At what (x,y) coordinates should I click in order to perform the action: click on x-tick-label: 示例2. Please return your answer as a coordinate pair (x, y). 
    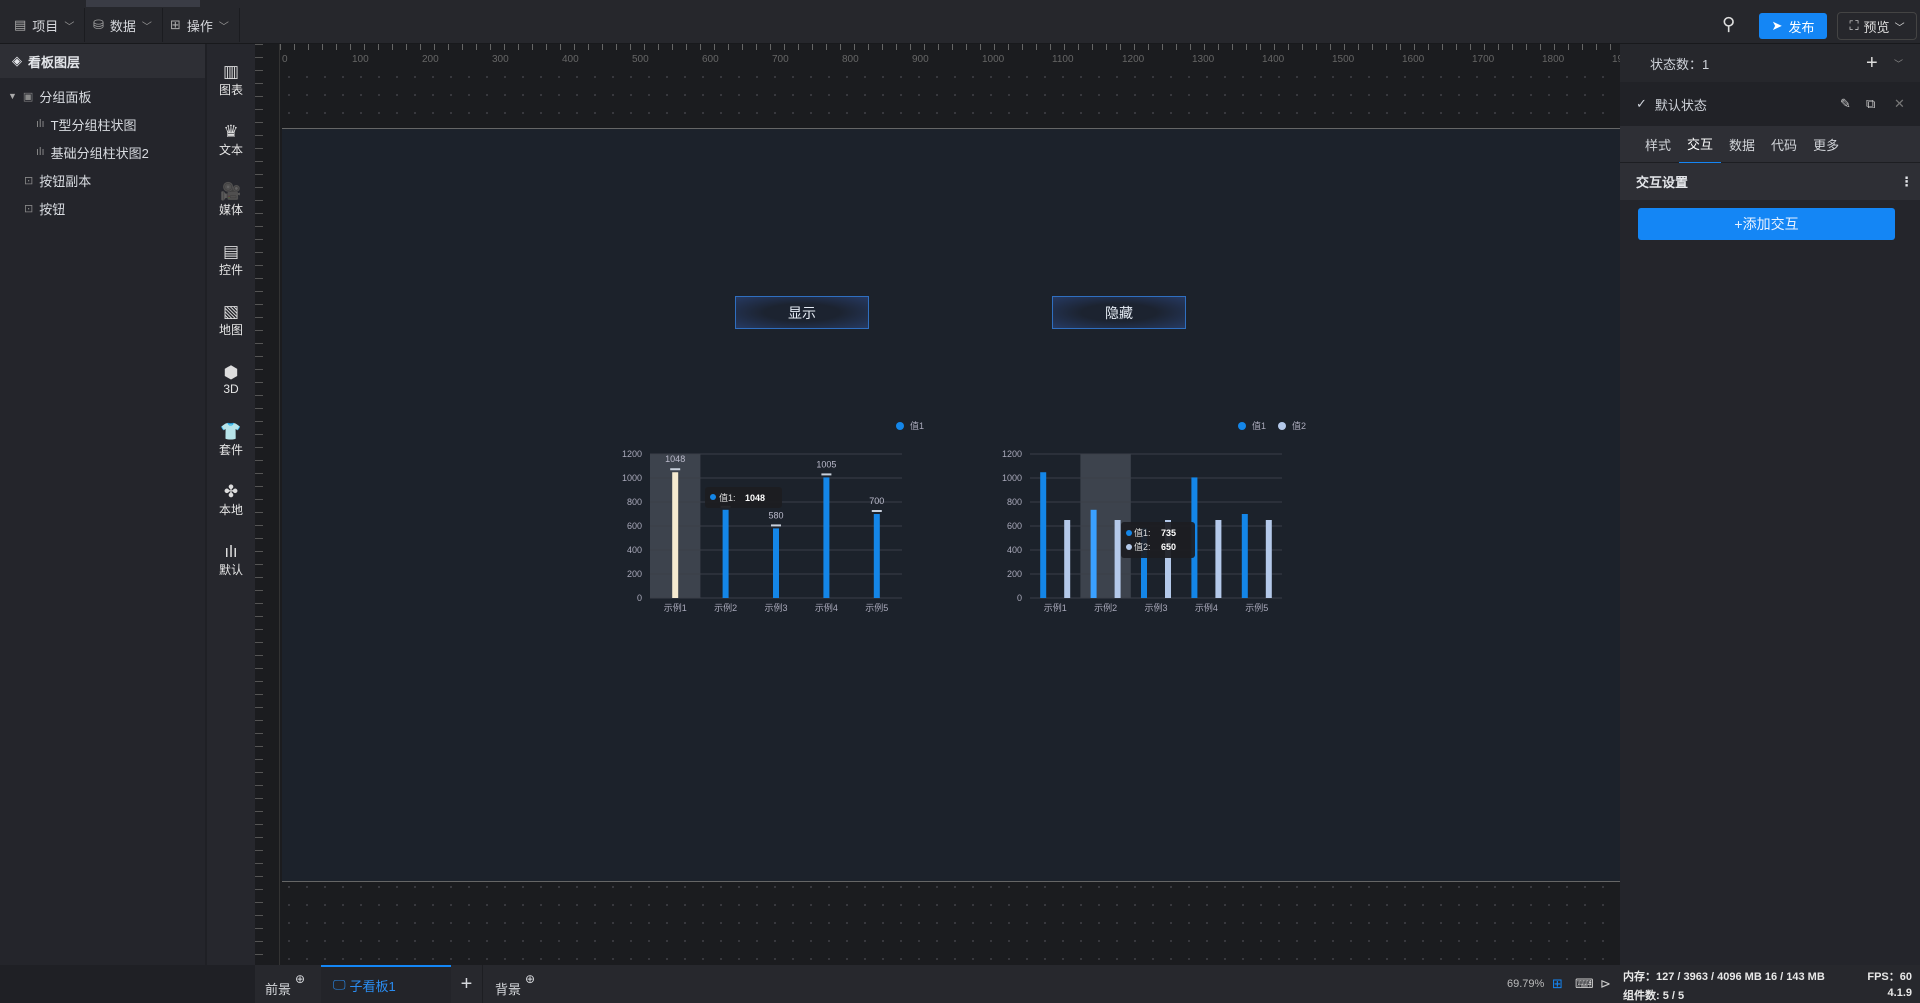
    Looking at the image, I should click on (725, 607).